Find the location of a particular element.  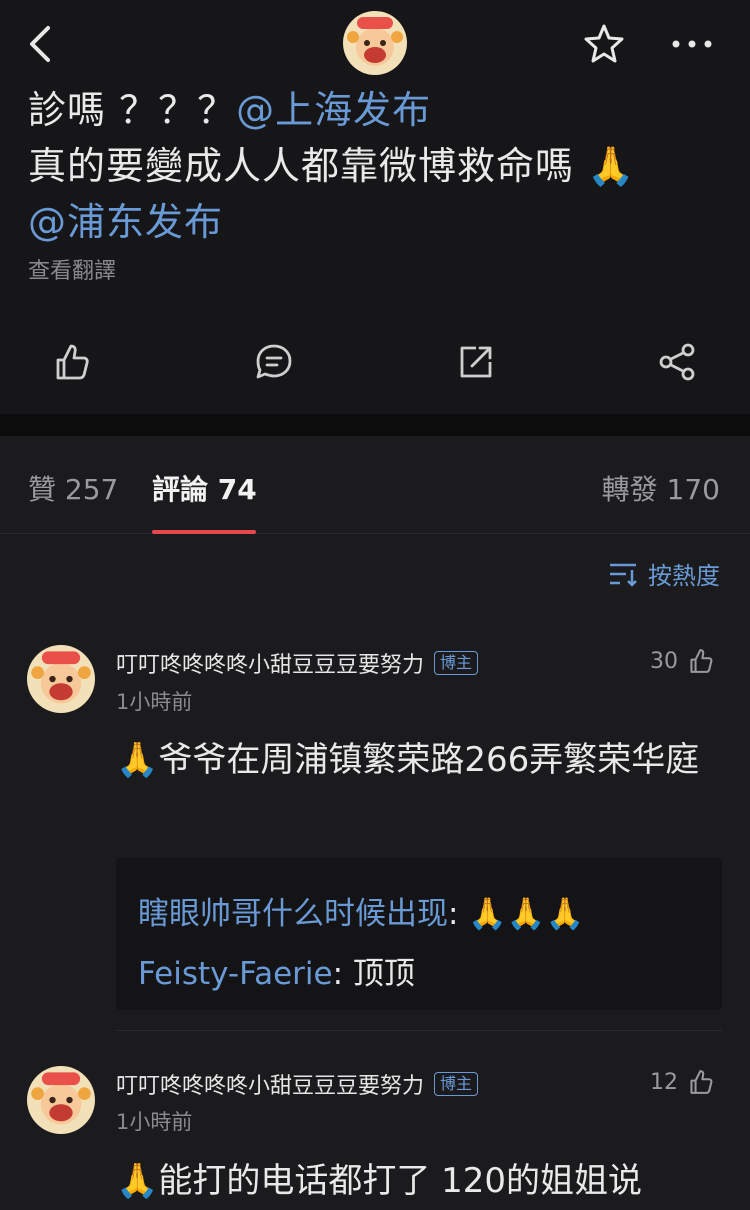

repost-icon is located at coordinates (476, 362).